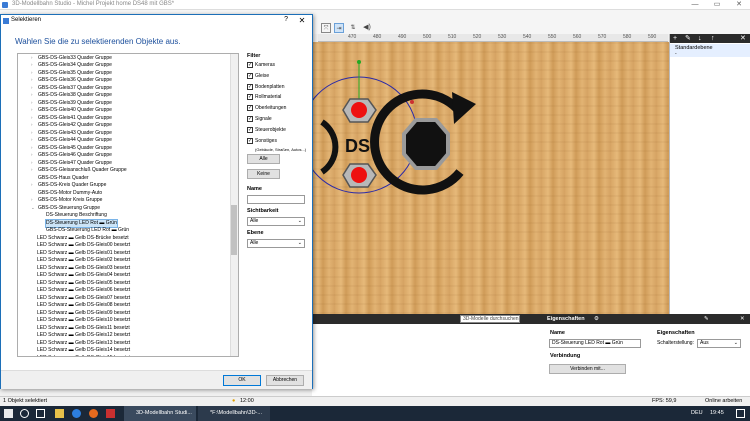 Image resolution: width=750 pixels, height=421 pixels. I want to click on sound-icon: ◀), so click(367, 28).